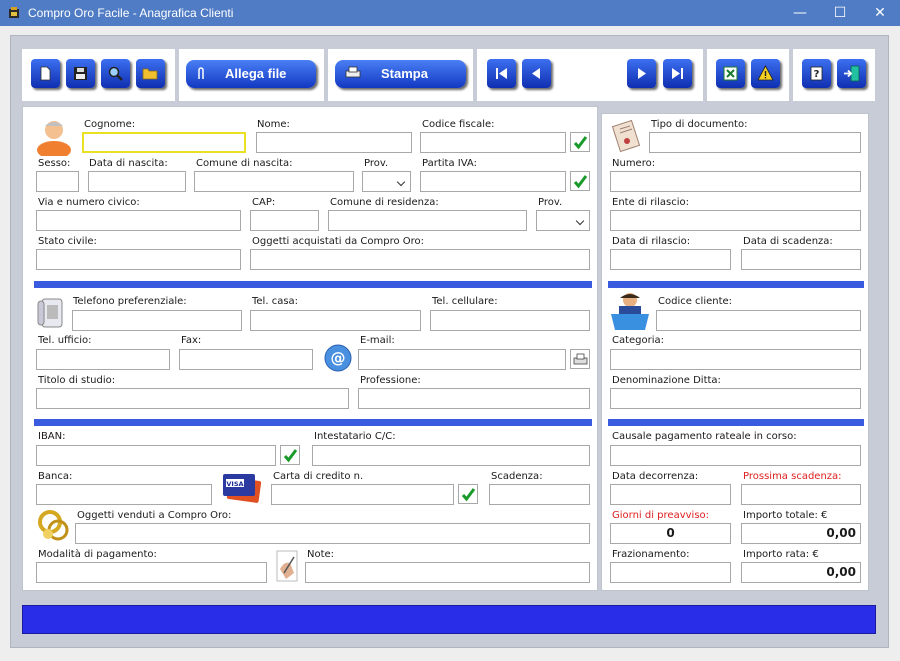 This screenshot has width=900, height=661. What do you see at coordinates (53, 525) in the screenshot?
I see `gold-jewelry-icon` at bounding box center [53, 525].